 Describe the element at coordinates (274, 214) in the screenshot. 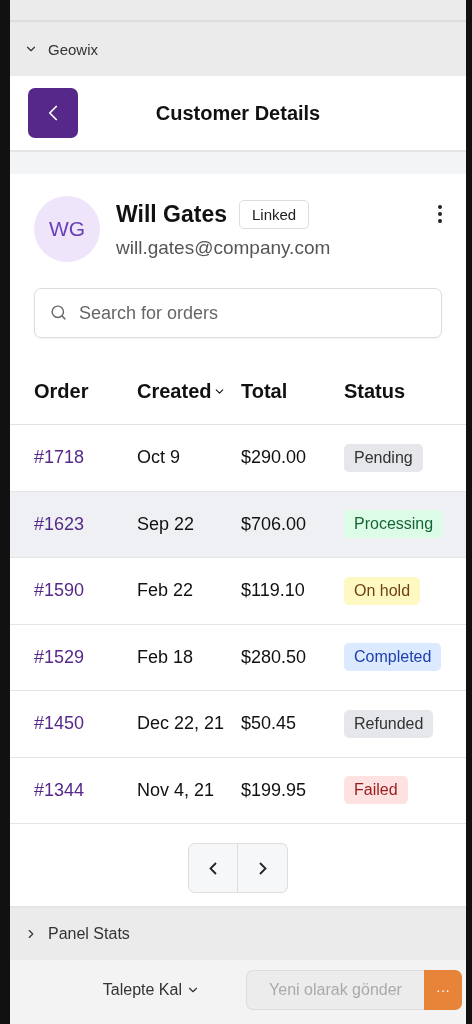

I see `linked-badge: Linked` at that location.